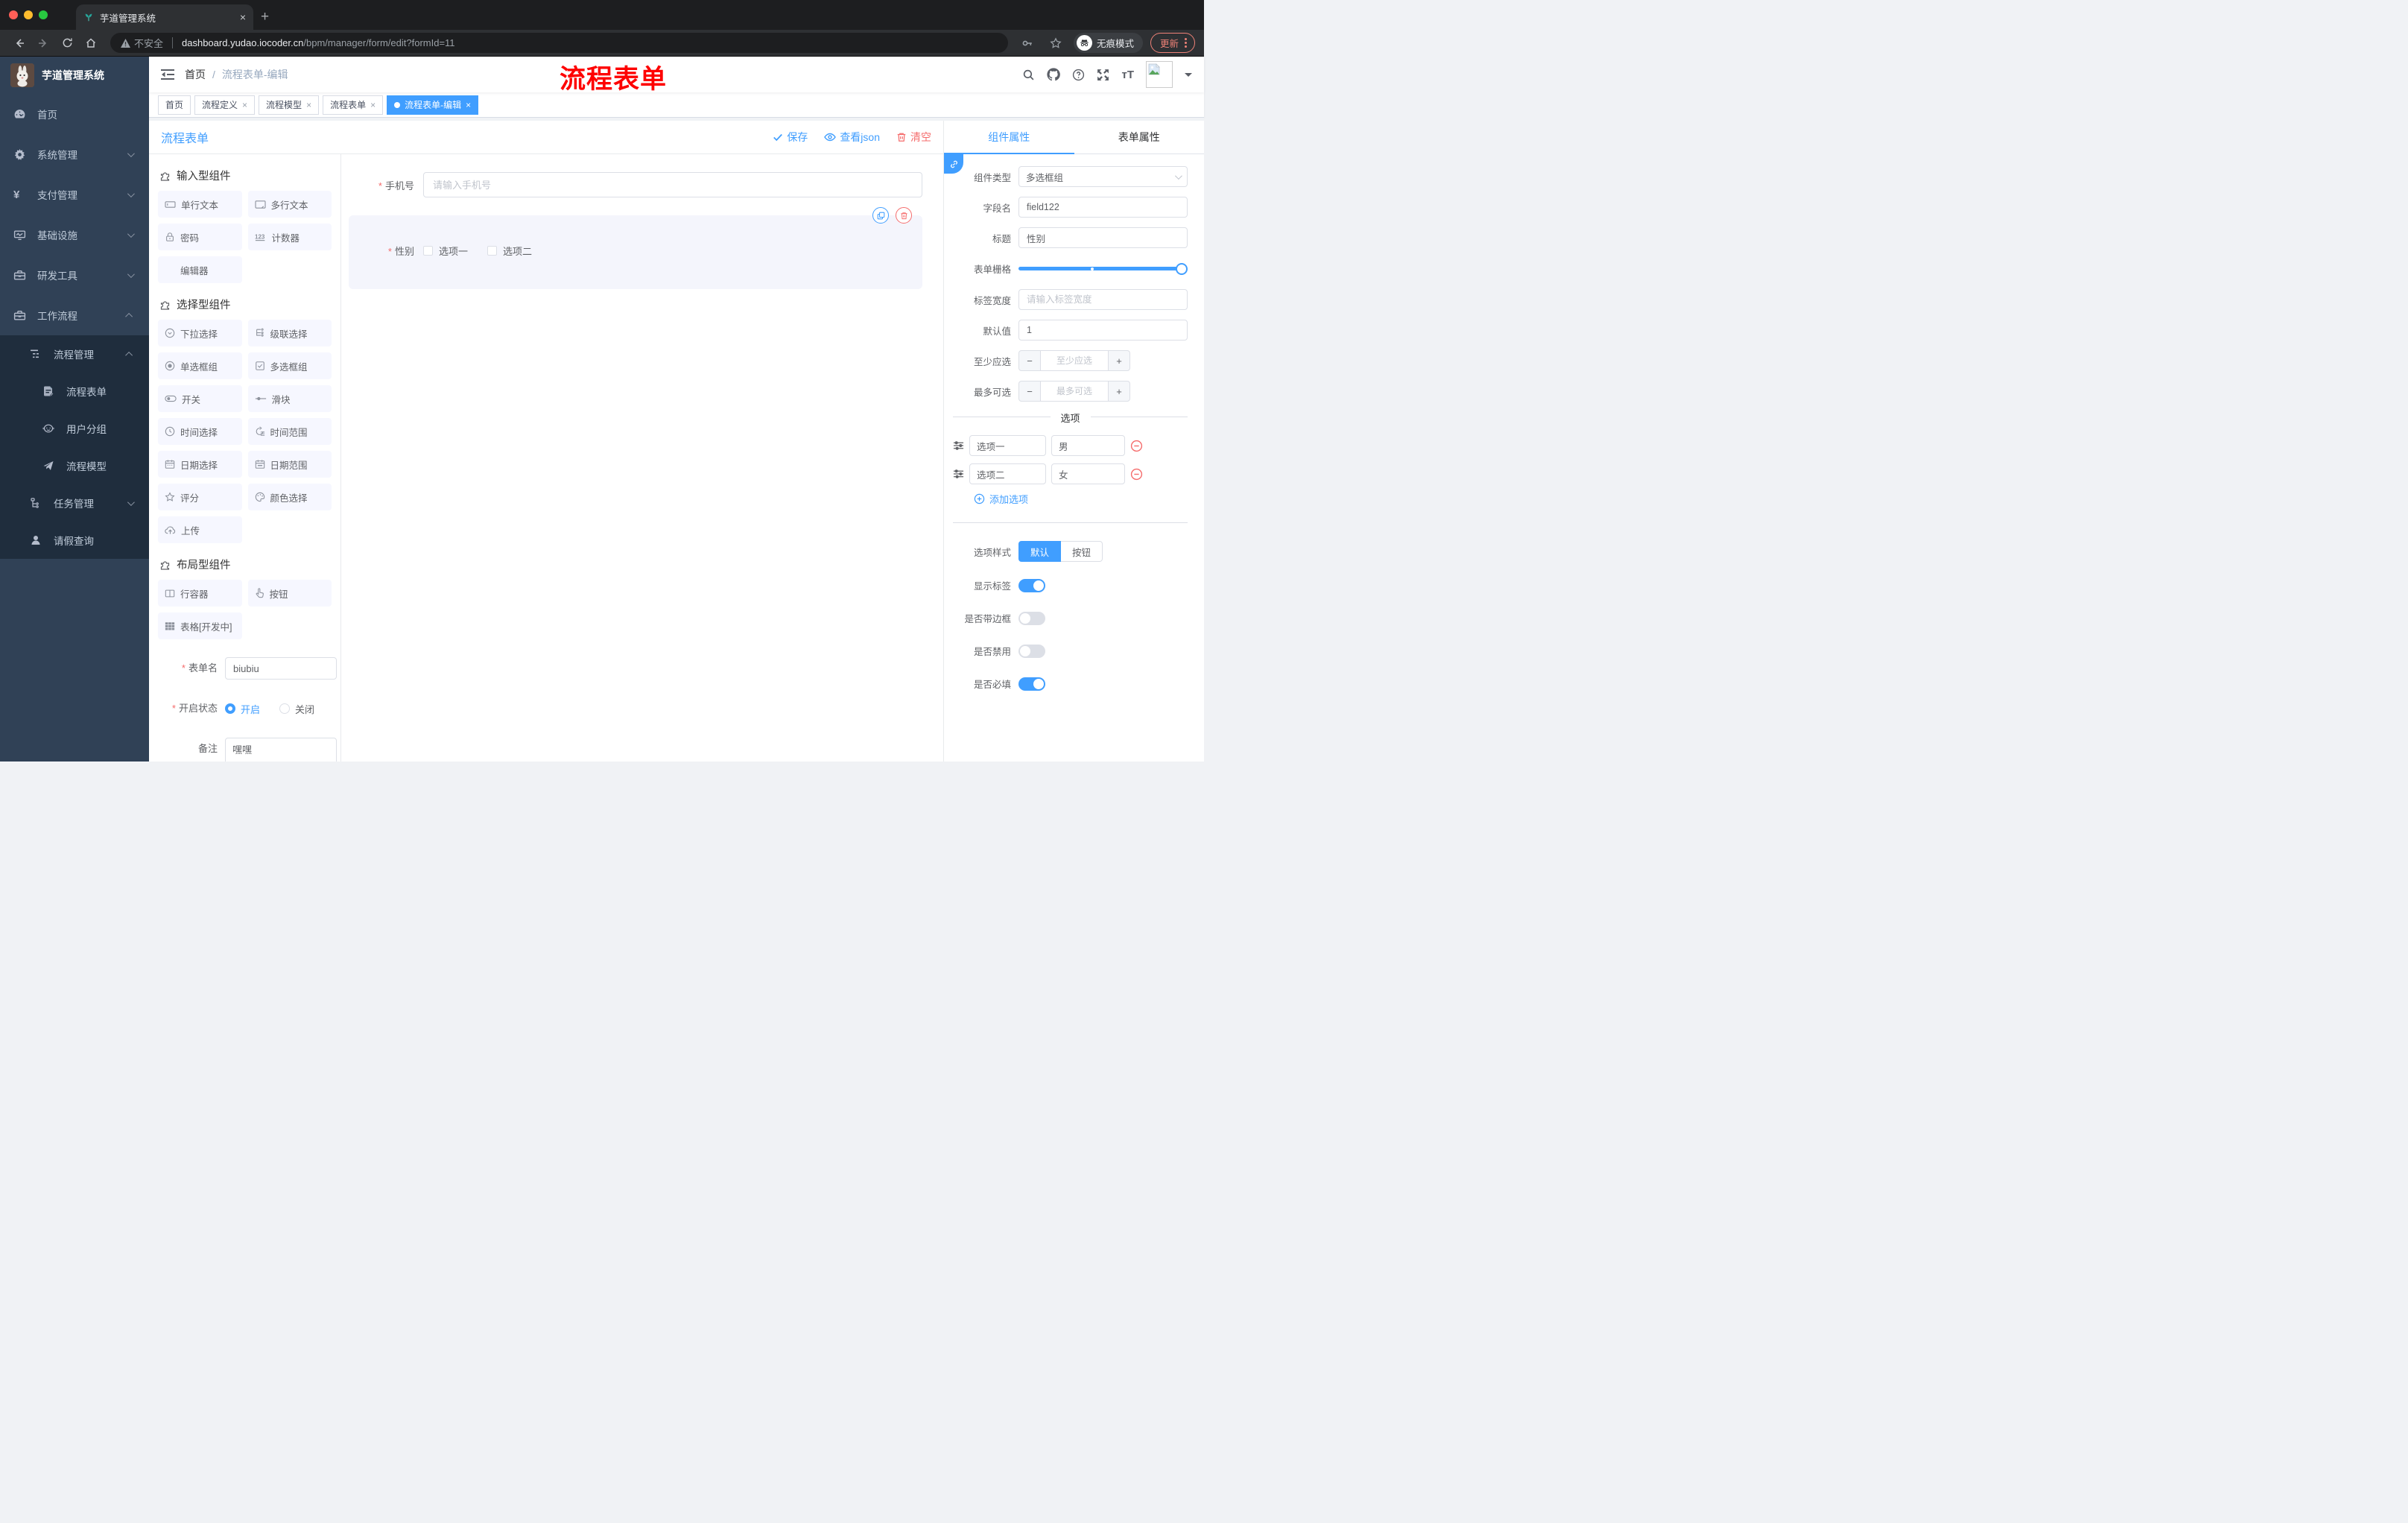 This screenshot has width=2408, height=1523. Describe the element at coordinates (74, 392) in the screenshot. I see `sidebar-item-process-form: 流程表单` at that location.